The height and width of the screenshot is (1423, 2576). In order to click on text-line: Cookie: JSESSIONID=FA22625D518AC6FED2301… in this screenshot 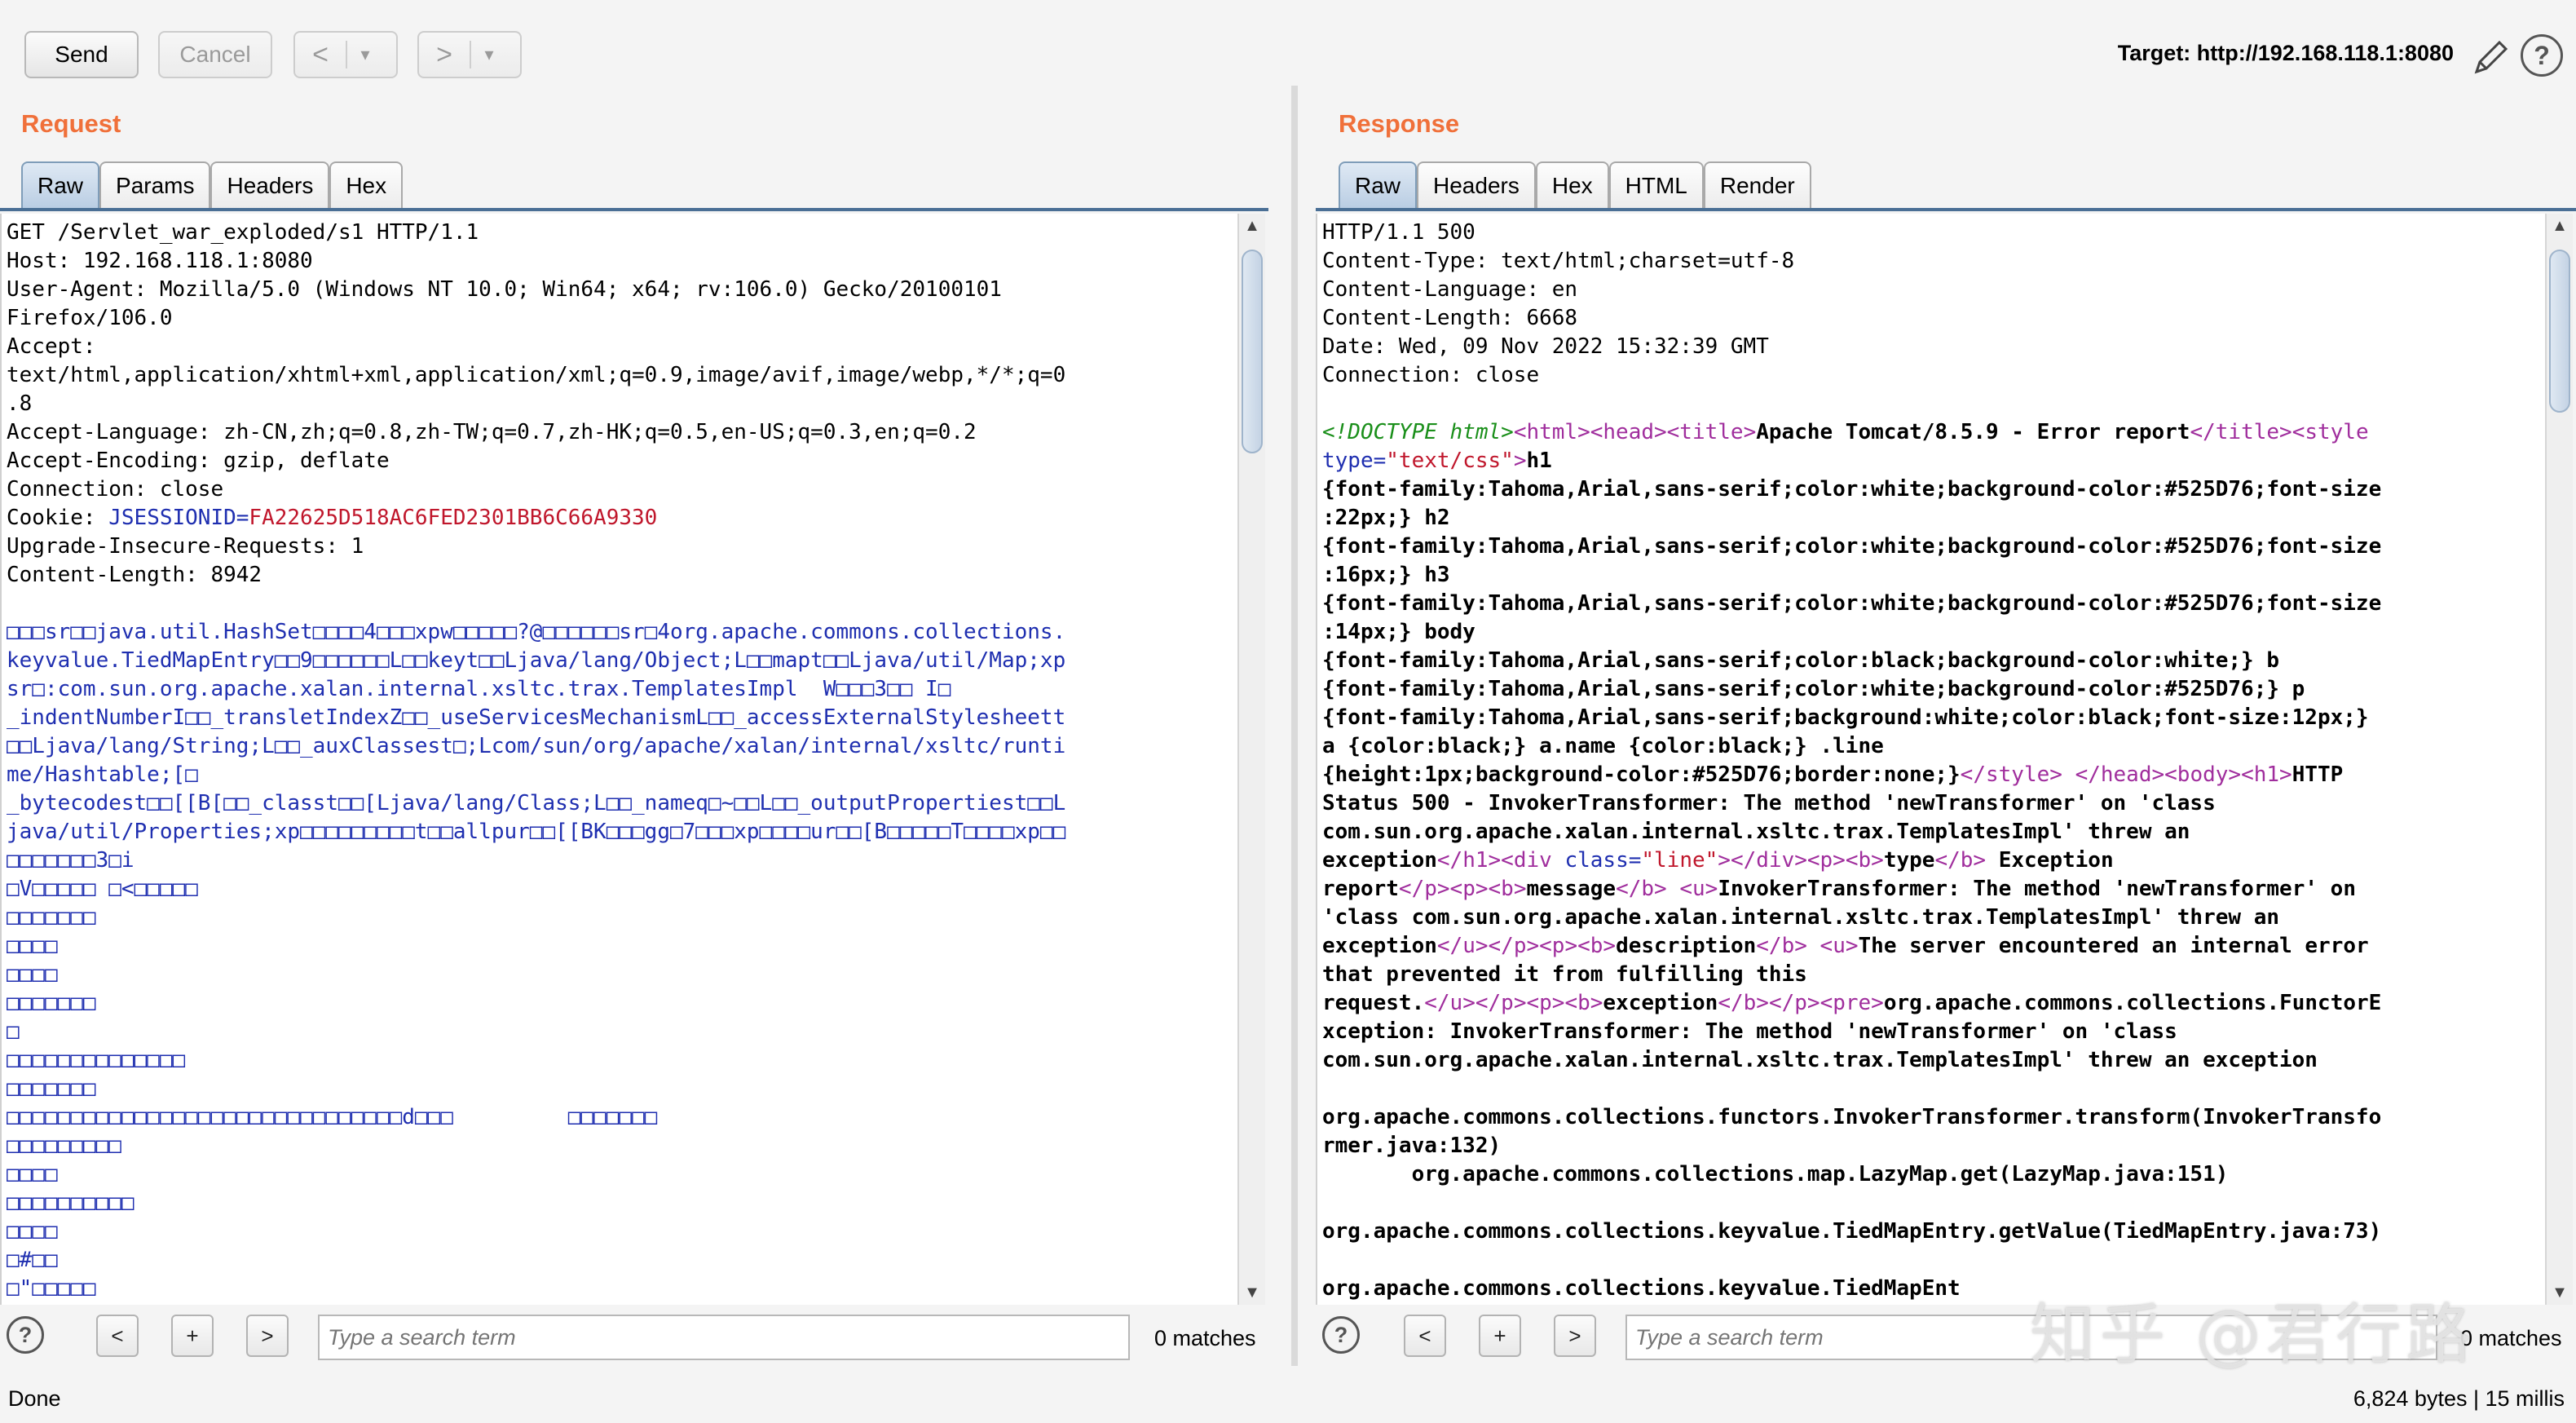, I will do `click(536, 518)`.